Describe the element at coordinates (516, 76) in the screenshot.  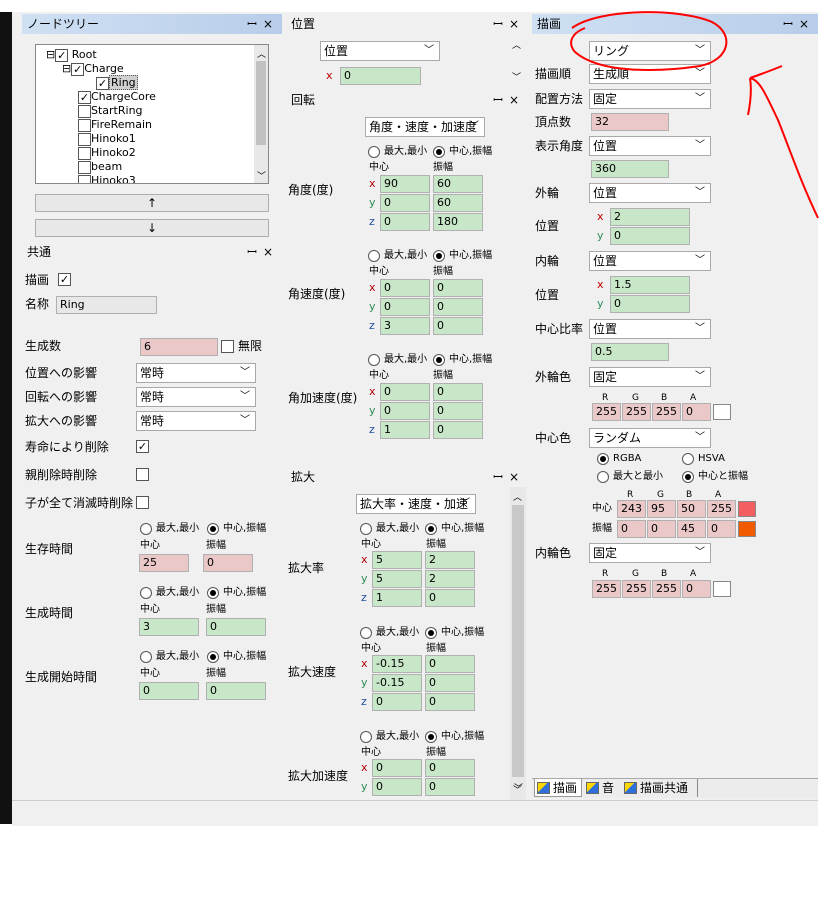
I see `position-scroll-down-icon: ﹀` at that location.